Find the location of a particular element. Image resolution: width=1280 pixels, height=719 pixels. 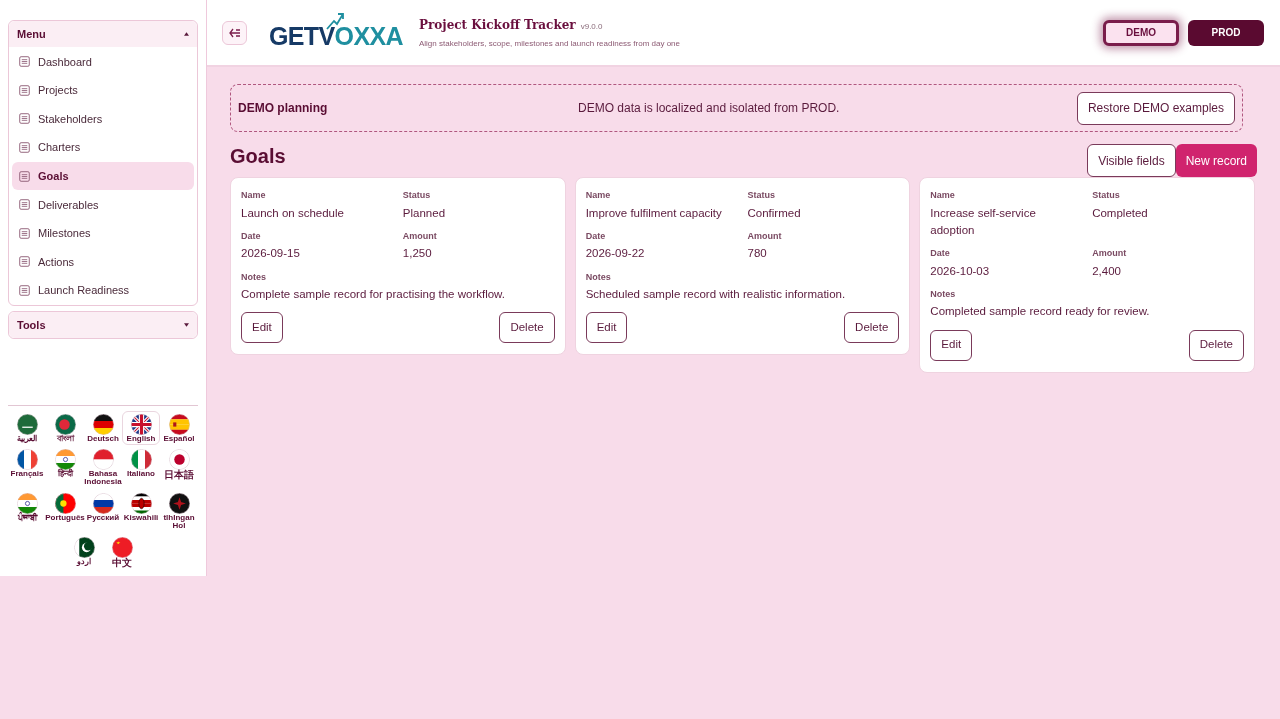

language-label: Italiano is located at coordinates (141, 474).